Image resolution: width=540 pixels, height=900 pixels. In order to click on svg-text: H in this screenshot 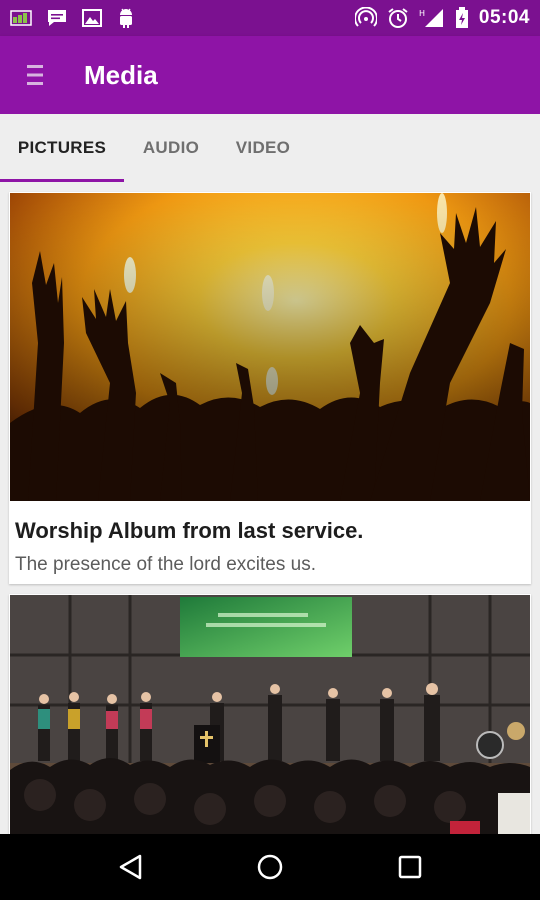, I will do `click(422, 13)`.